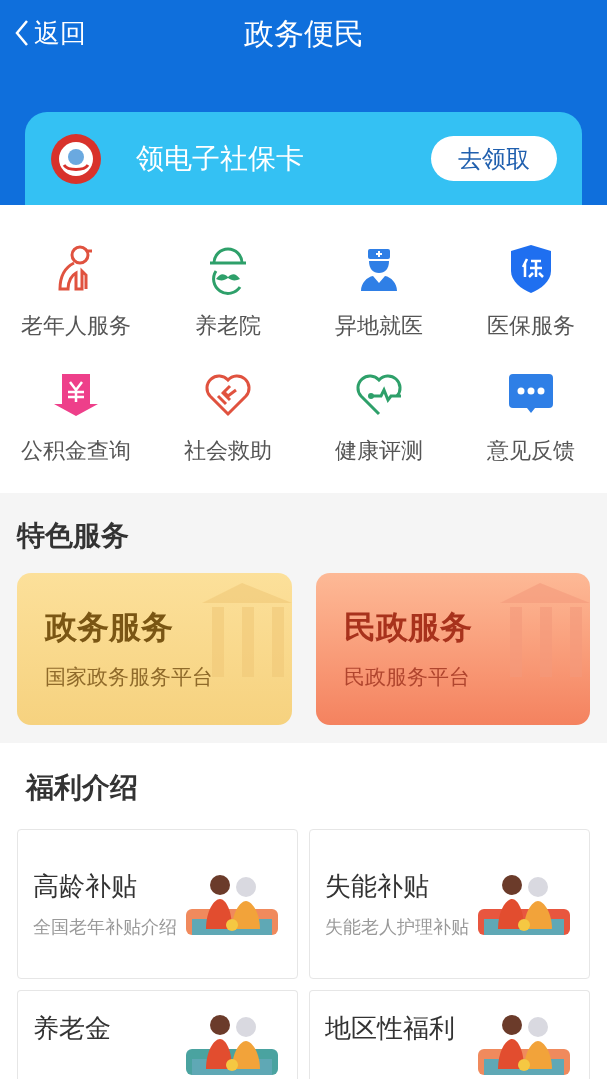  I want to click on card-subtitle: 全国老年补贴介绍, so click(105, 927).